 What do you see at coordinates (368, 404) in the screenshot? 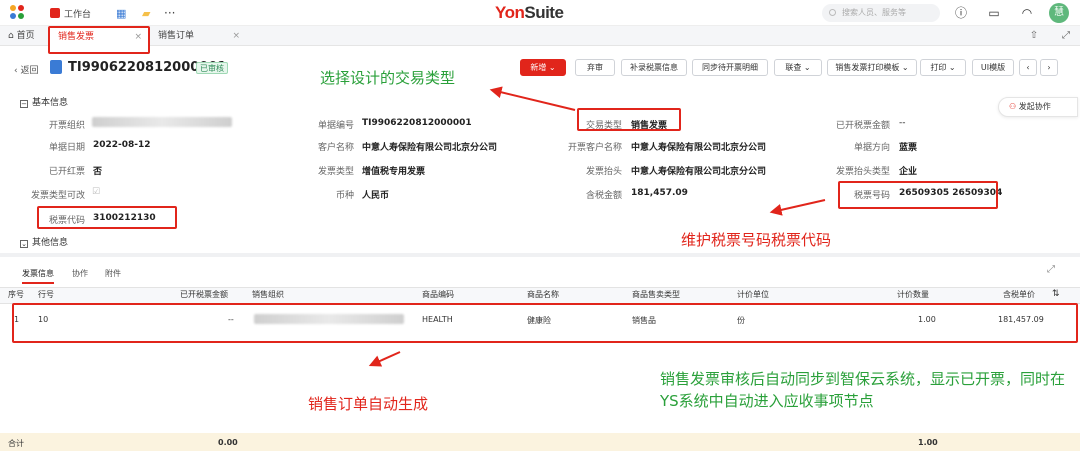
I see `annotation-auto-order: 销售订单自动生成` at bounding box center [368, 404].